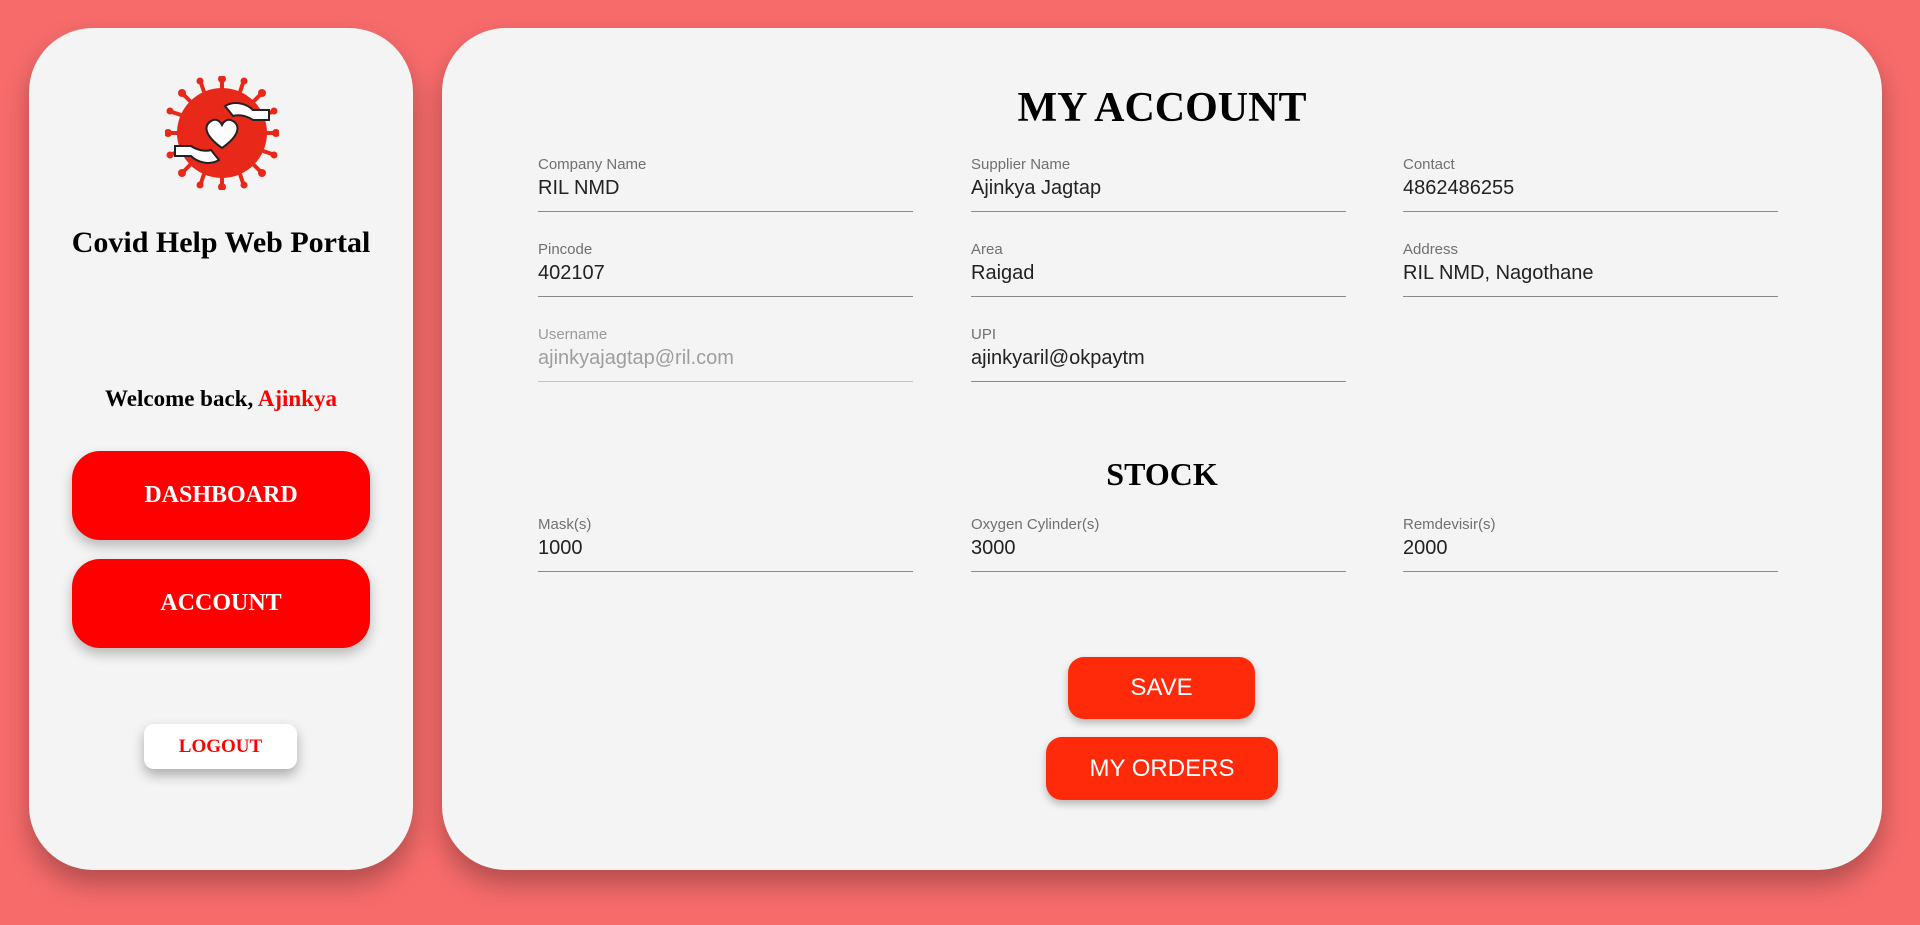  Describe the element at coordinates (1162, 108) in the screenshot. I see `page-title: MY ACCOUNT` at that location.